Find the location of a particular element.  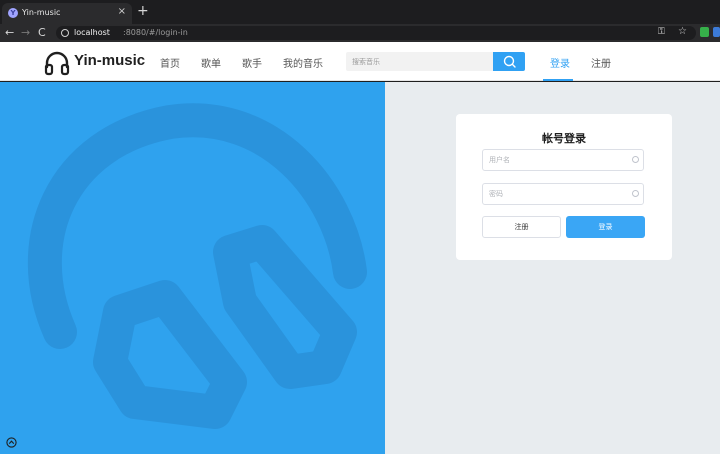

eye-icon is located at coordinates (635, 193).